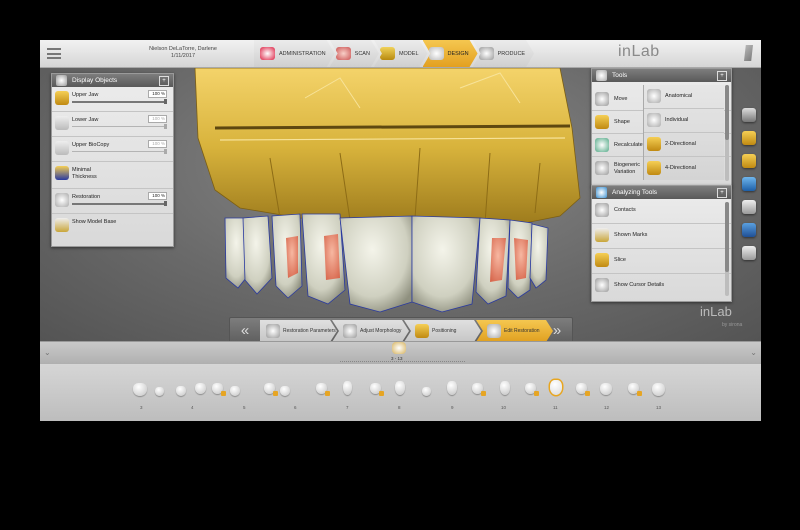 The height and width of the screenshot is (530, 800). What do you see at coordinates (749, 207) in the screenshot?
I see `model-tools-icon` at bounding box center [749, 207].